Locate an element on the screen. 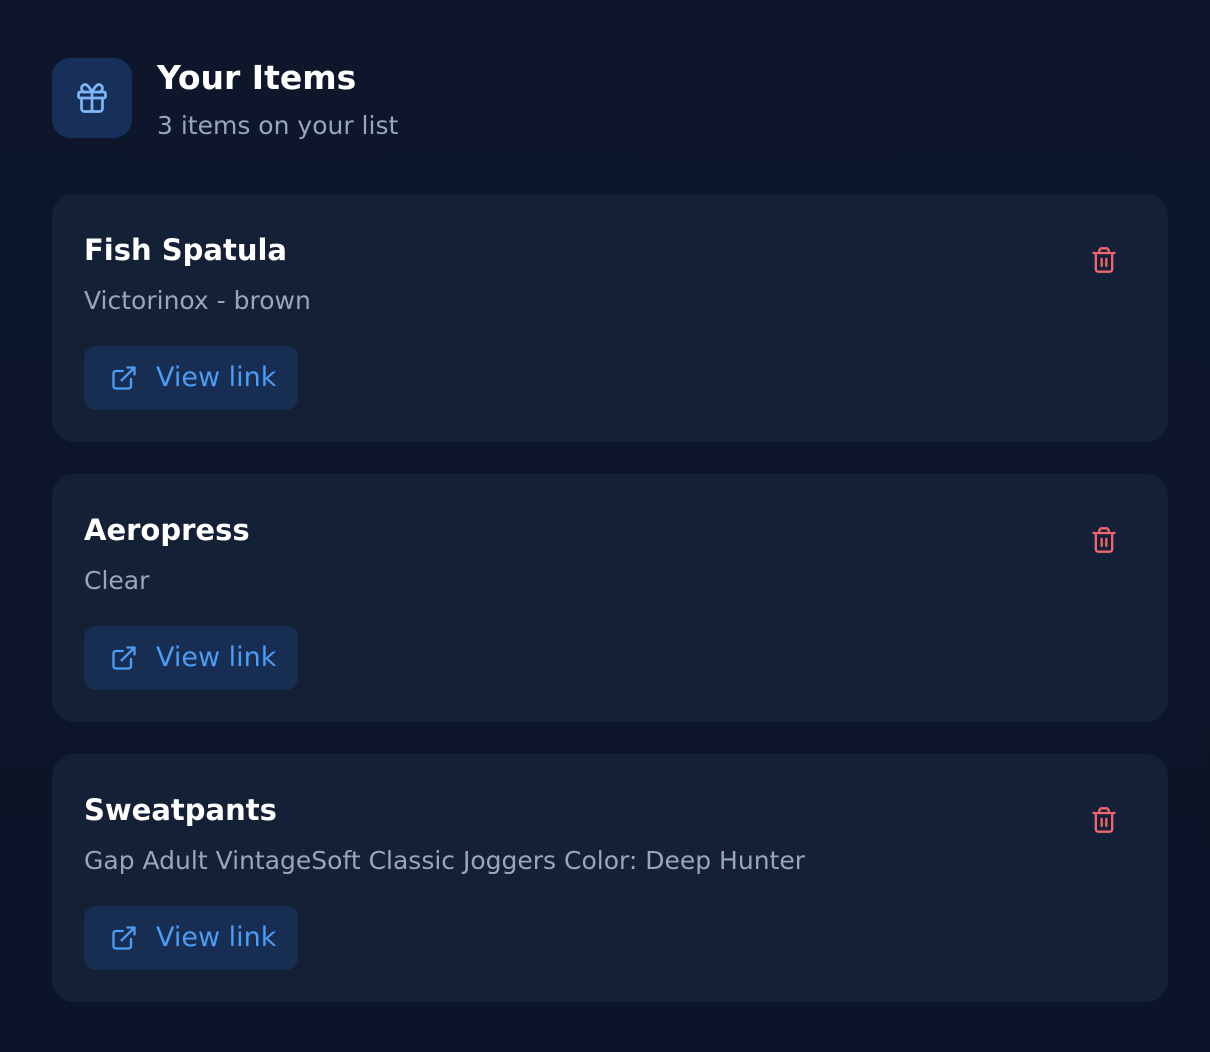 Image resolution: width=1210 pixels, height=1052 pixels. item-description: Victorinox - brown is located at coordinates (197, 300).